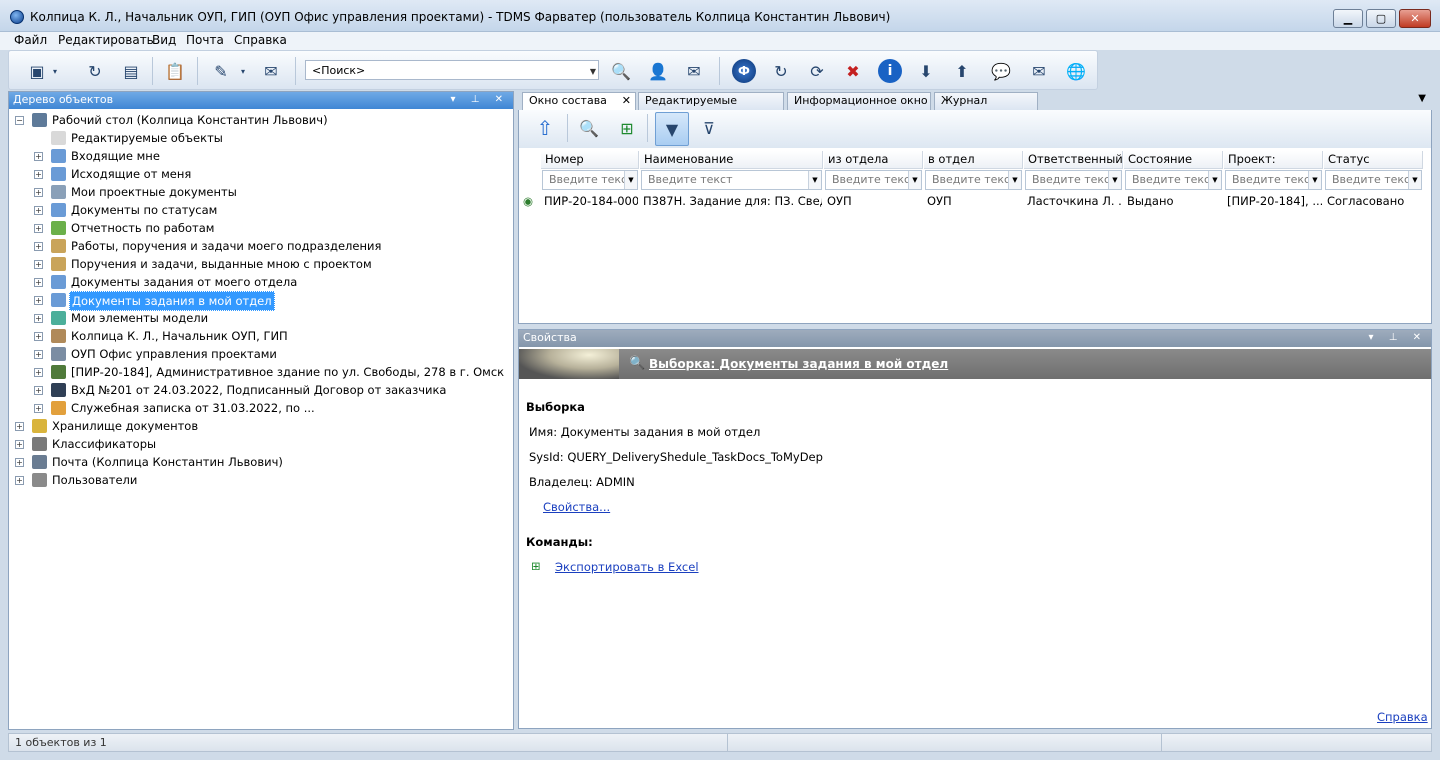 The height and width of the screenshot is (760, 1440). What do you see at coordinates (260, 354) in the screenshot?
I see `tree-item: + ОУП Офис управления проектами` at bounding box center [260, 354].